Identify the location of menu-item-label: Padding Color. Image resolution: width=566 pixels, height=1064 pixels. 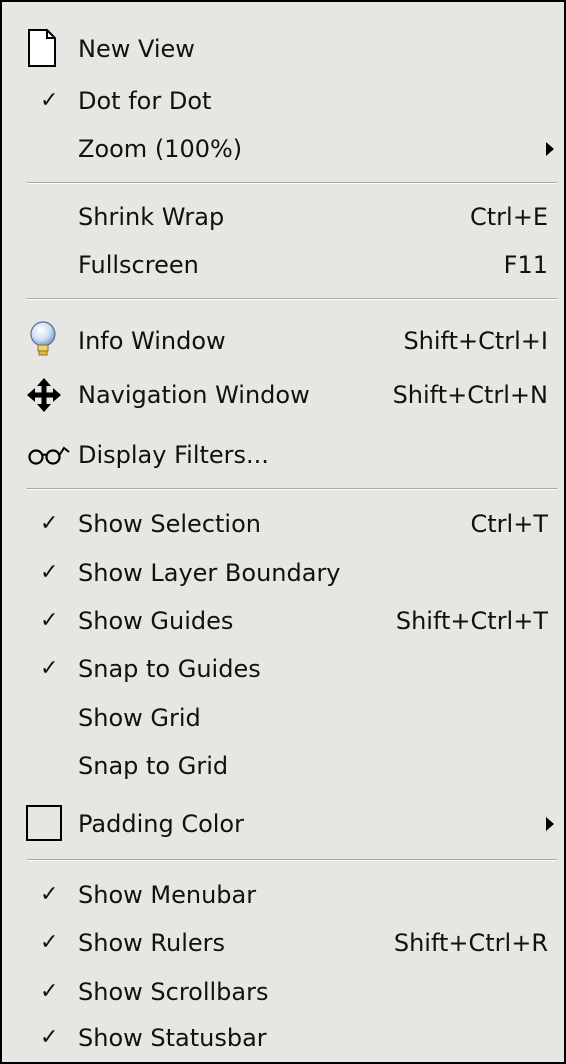
(161, 824).